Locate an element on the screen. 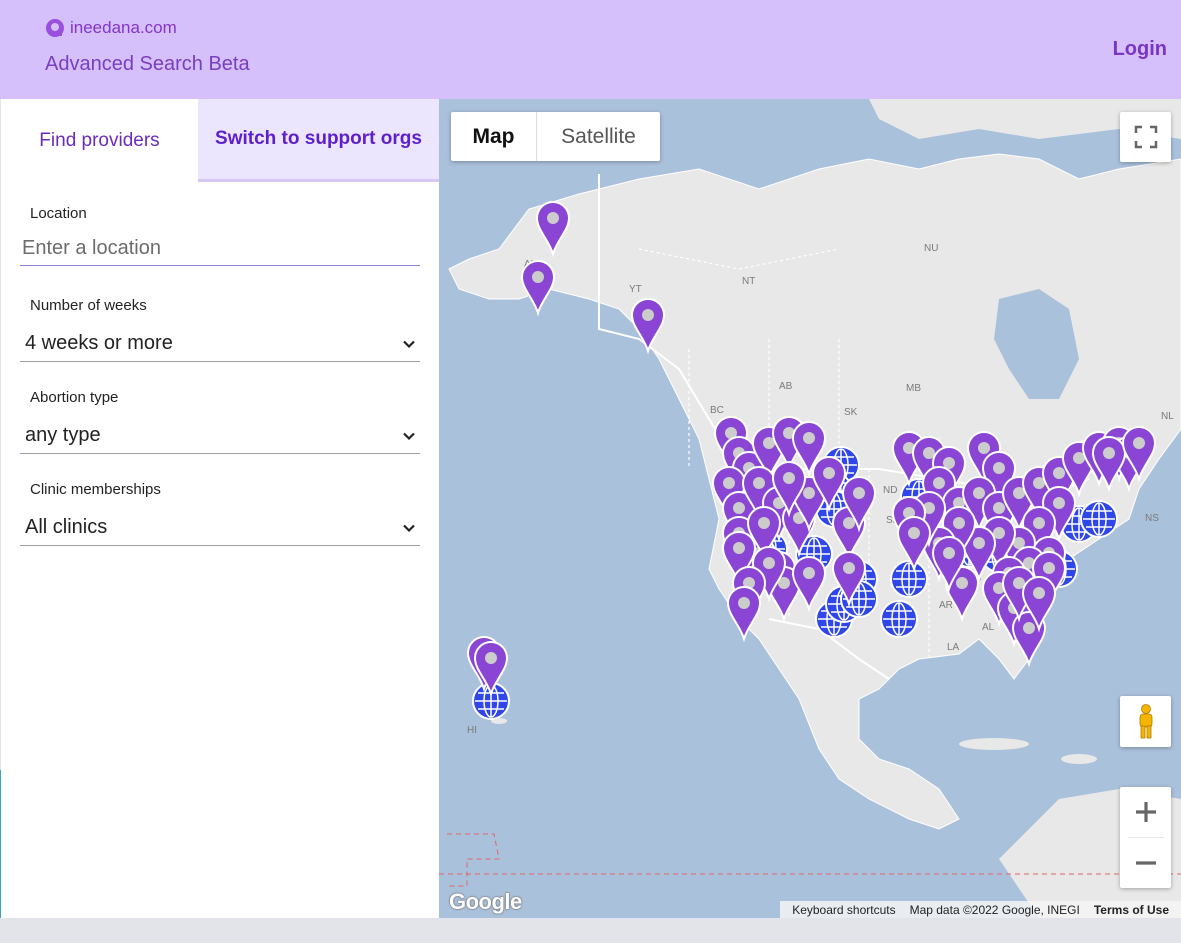 Image resolution: width=1181 pixels, height=943 pixels. map-region-label: SK is located at coordinates (851, 412).